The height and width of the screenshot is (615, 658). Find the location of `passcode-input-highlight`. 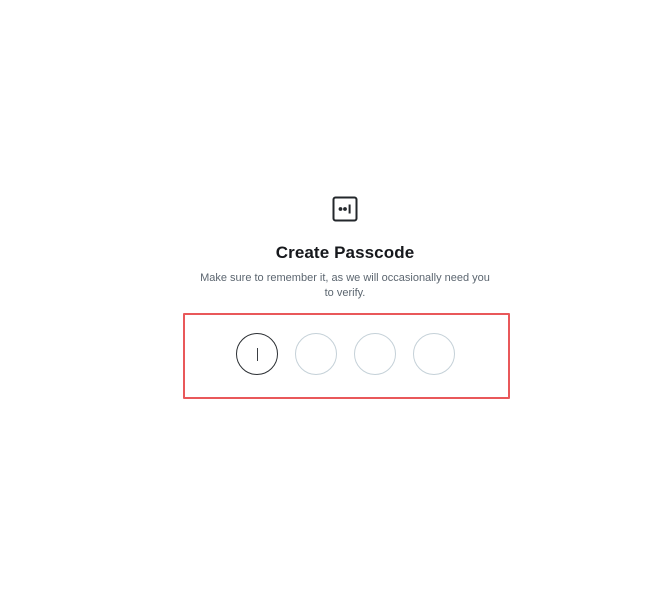

passcode-input-highlight is located at coordinates (346, 356).